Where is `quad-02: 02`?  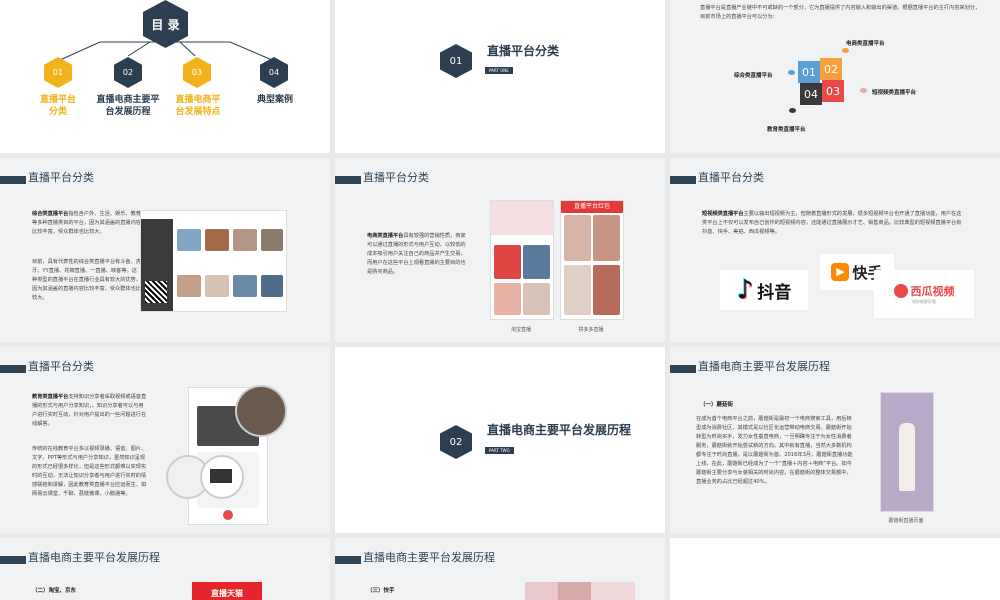
quad-02: 02 is located at coordinates (831, 69).